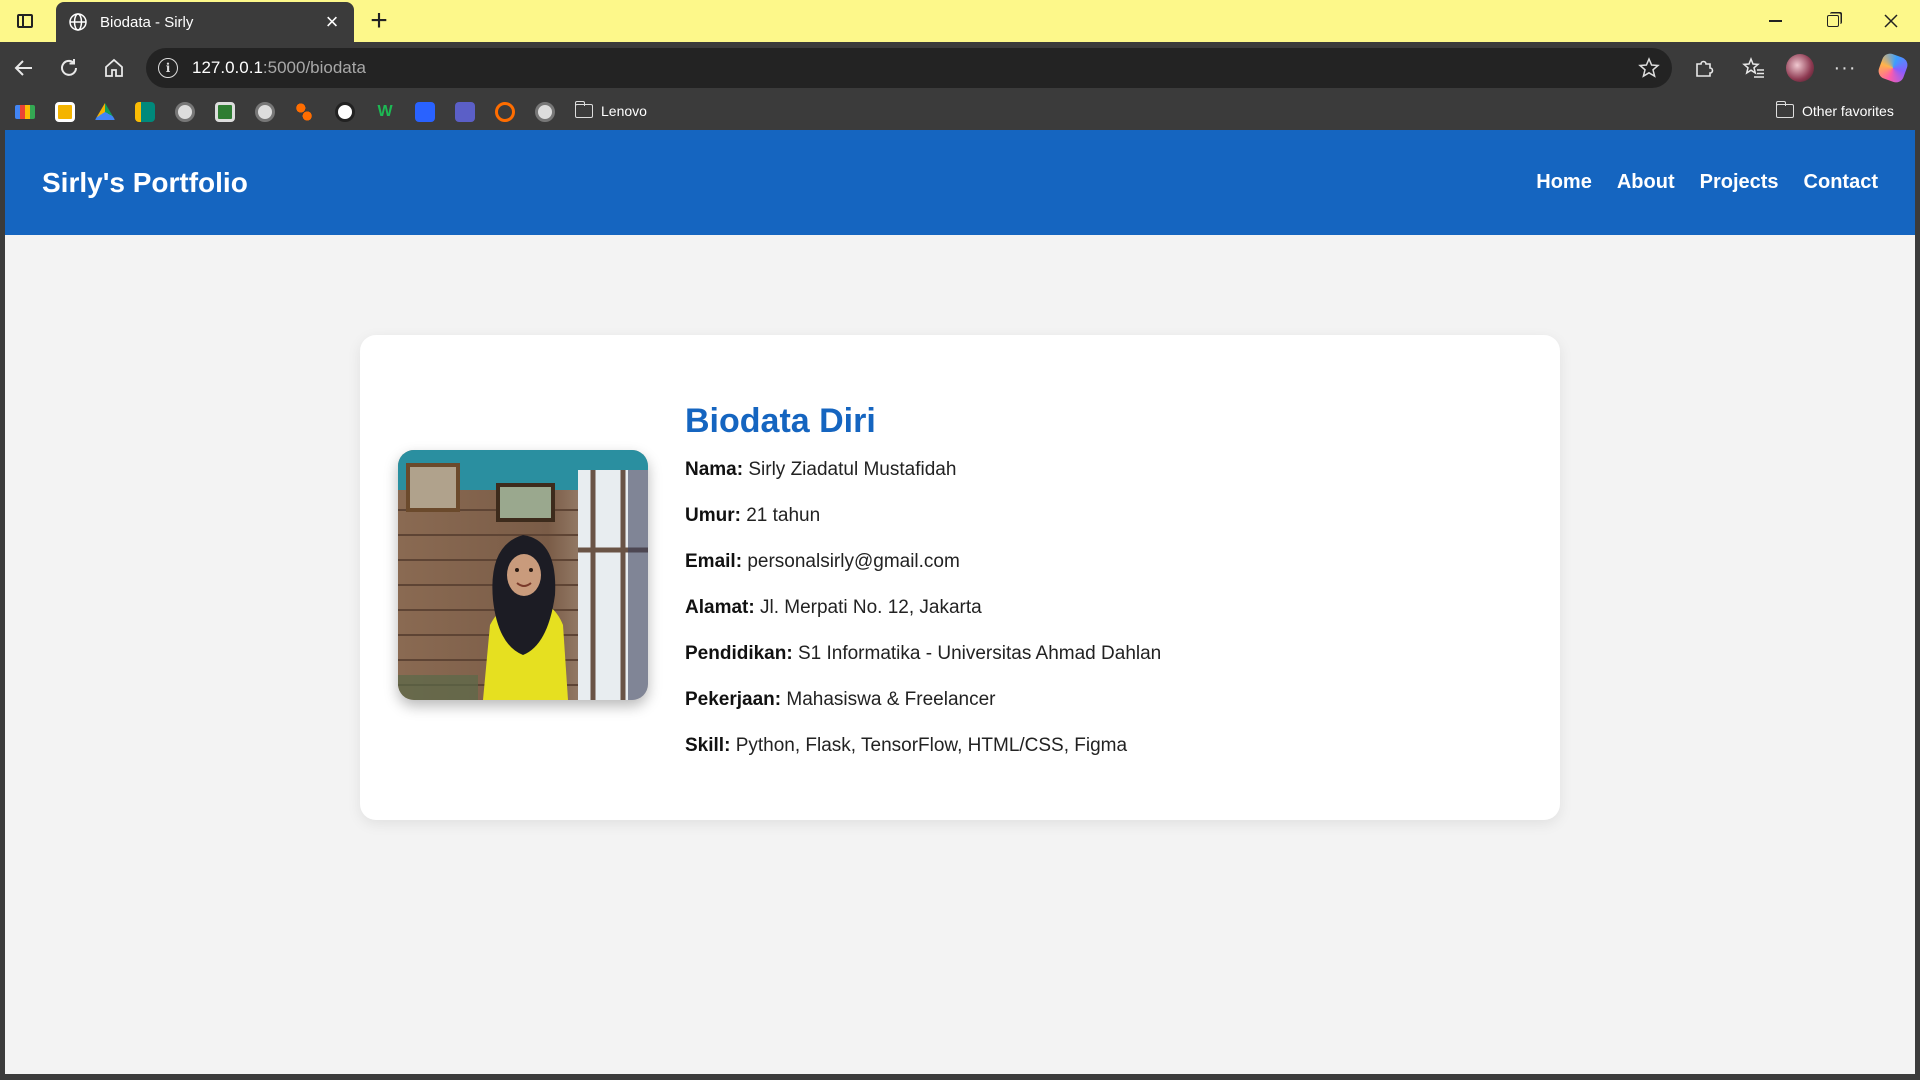 The image size is (1920, 1080). I want to click on browser-tab-active: Biodata - Sirly ×, so click(205, 22).